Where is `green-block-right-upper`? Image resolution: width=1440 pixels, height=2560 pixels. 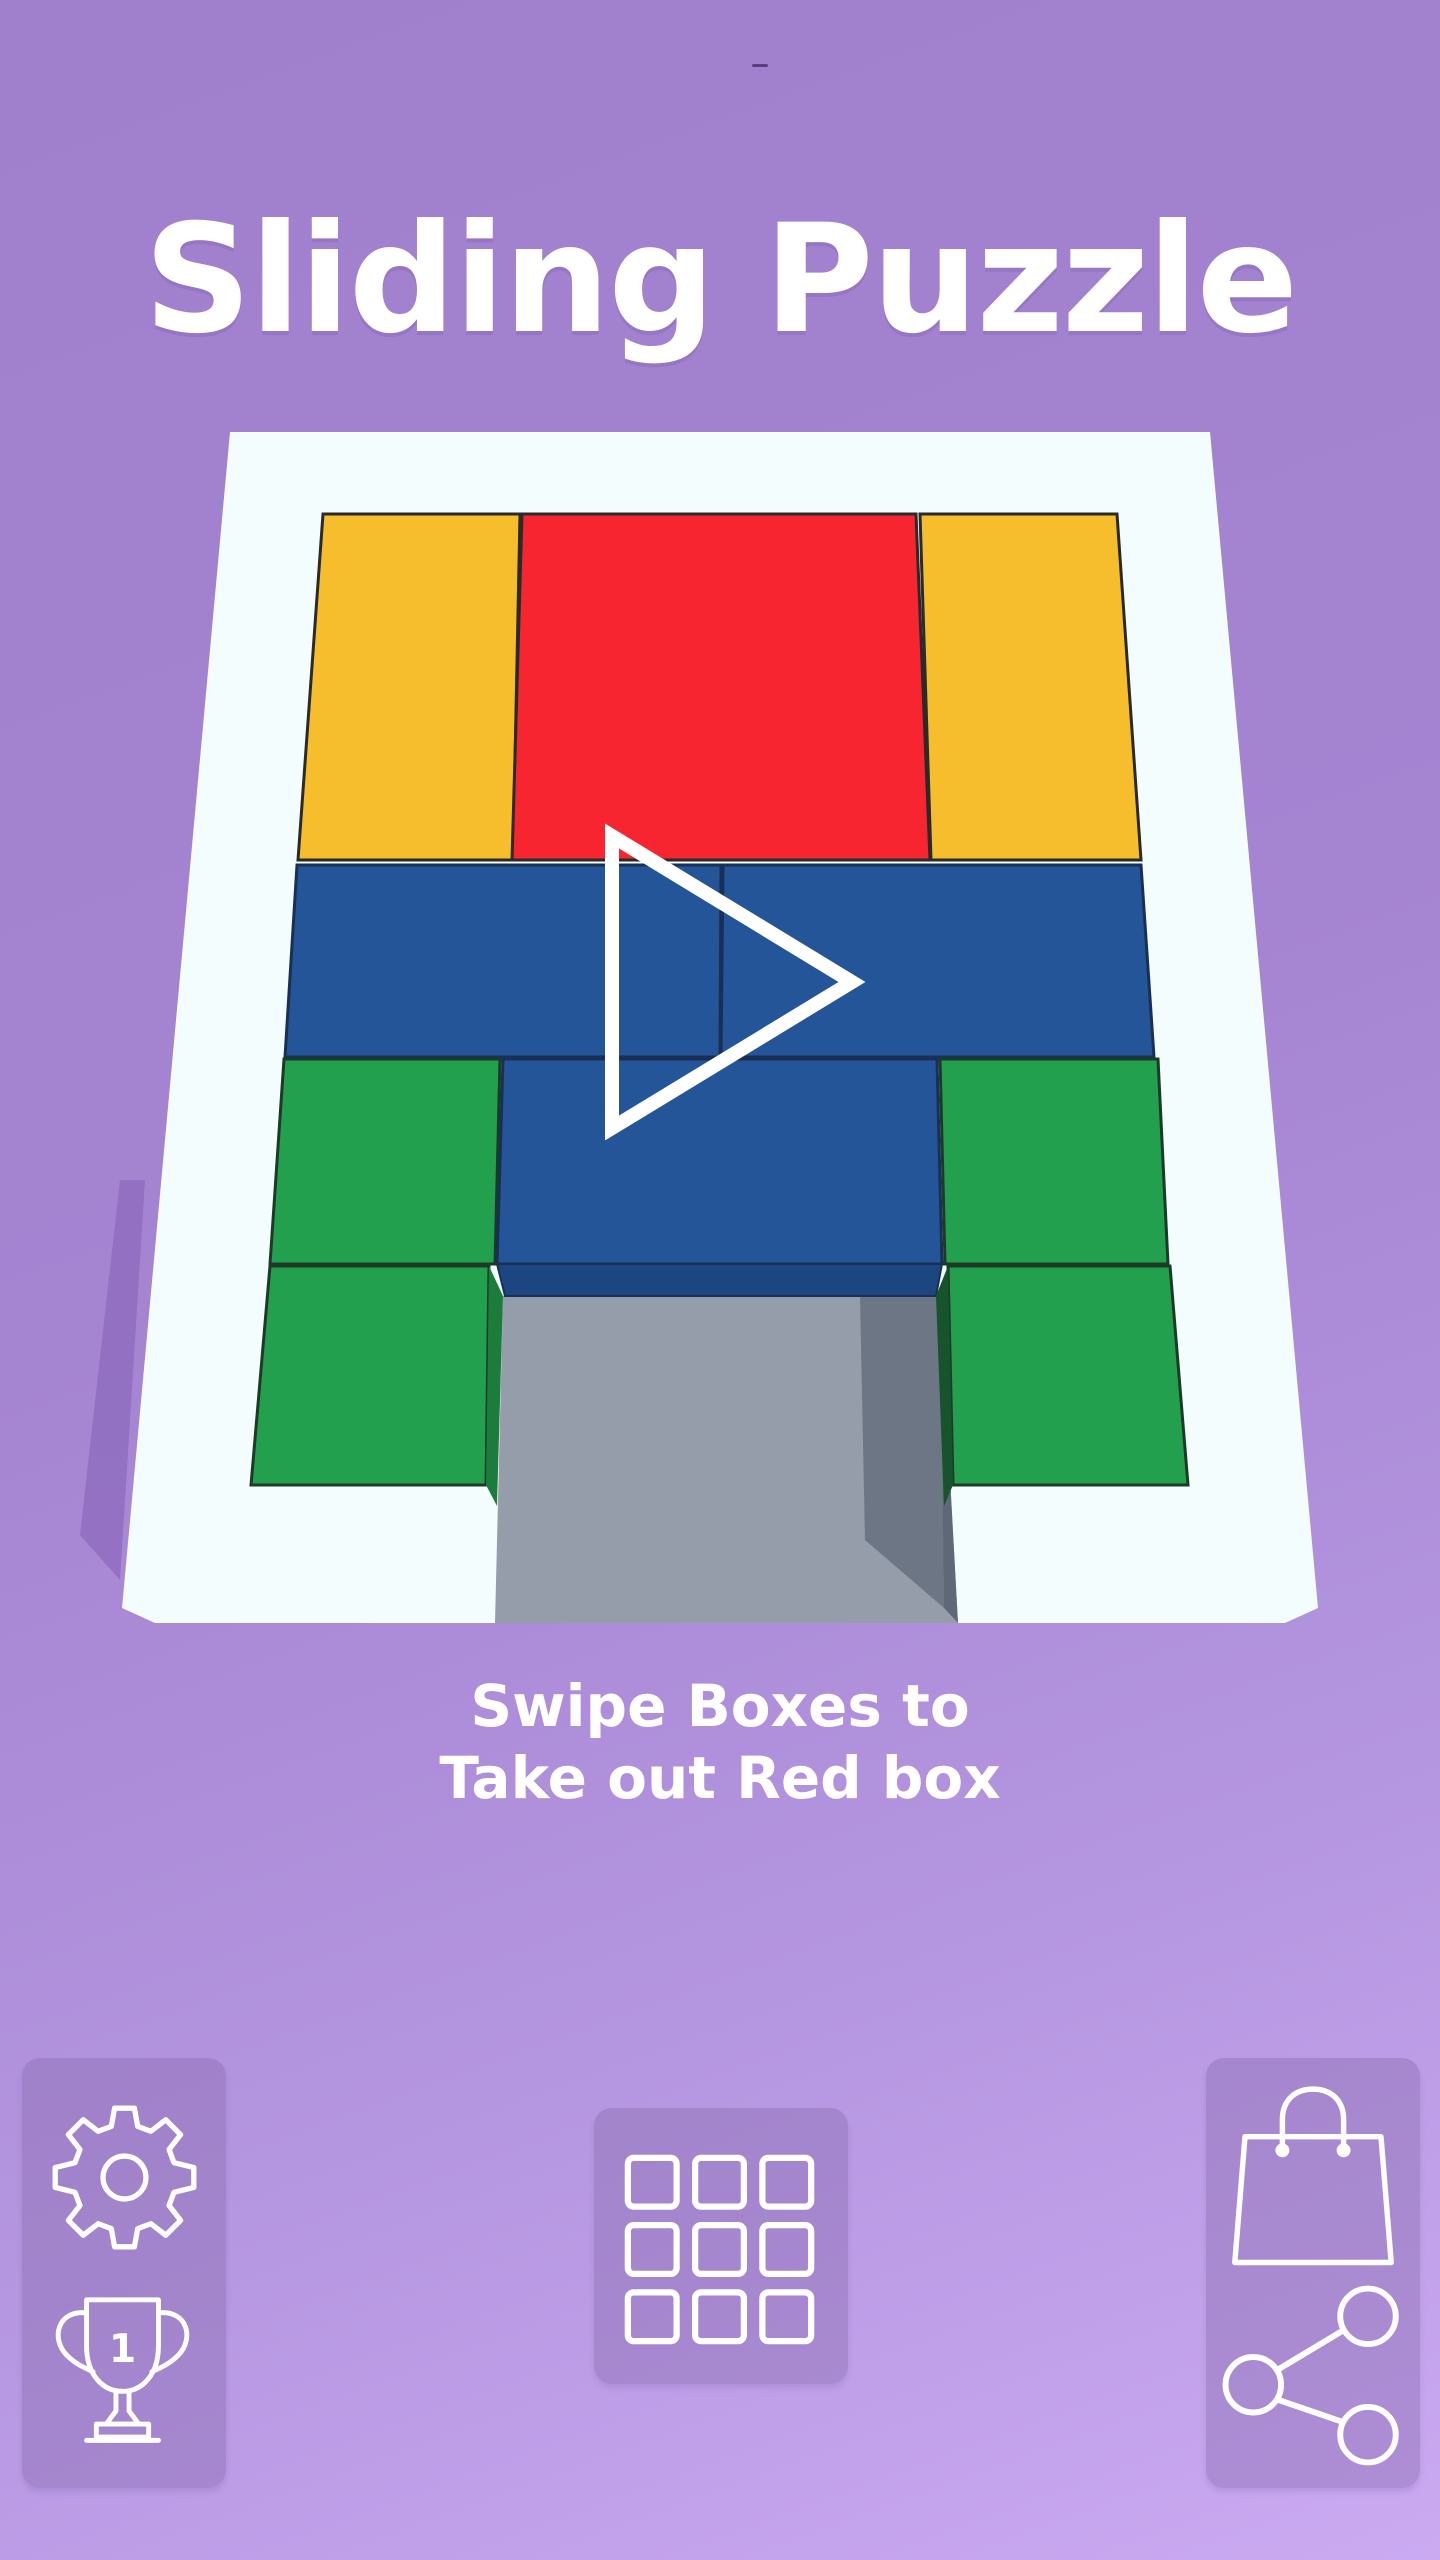 green-block-right-upper is located at coordinates (1054, 1161).